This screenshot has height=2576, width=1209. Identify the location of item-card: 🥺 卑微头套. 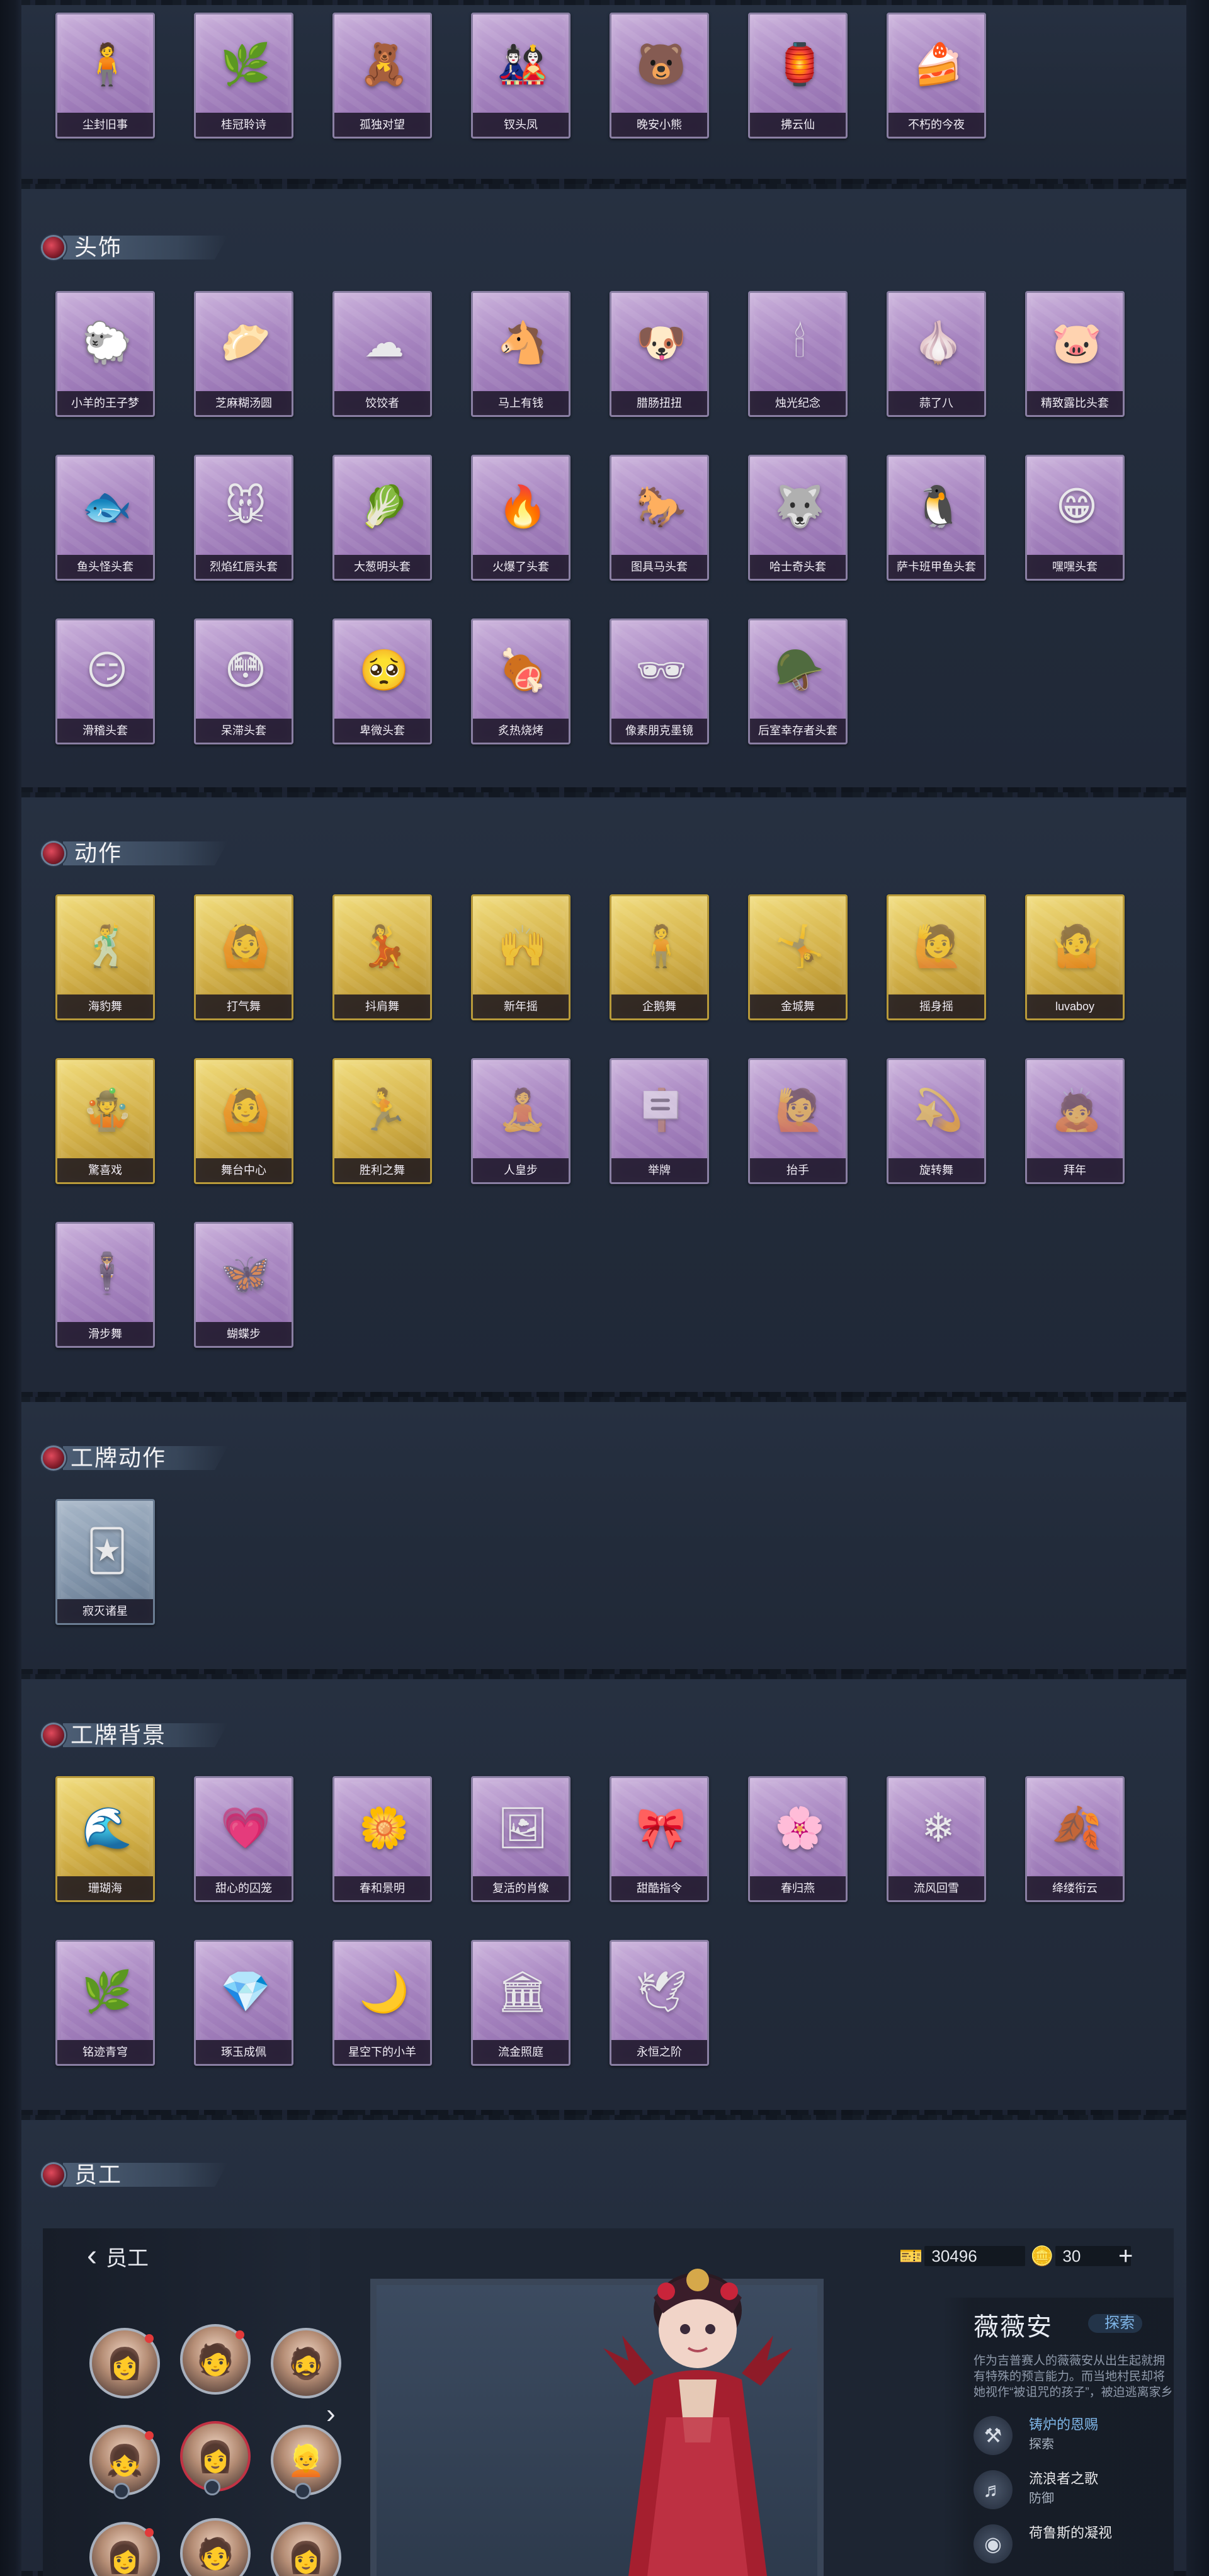
(382, 681).